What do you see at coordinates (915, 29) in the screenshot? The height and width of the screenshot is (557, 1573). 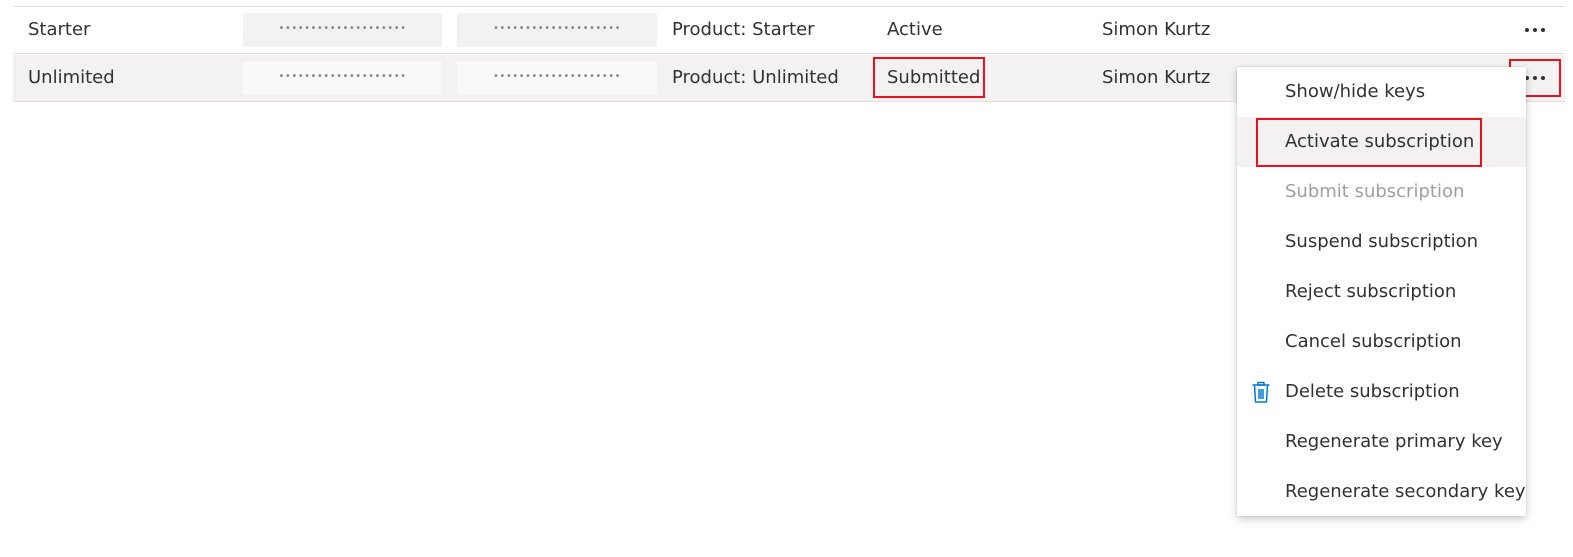 I see `subscription-state: Active` at bounding box center [915, 29].